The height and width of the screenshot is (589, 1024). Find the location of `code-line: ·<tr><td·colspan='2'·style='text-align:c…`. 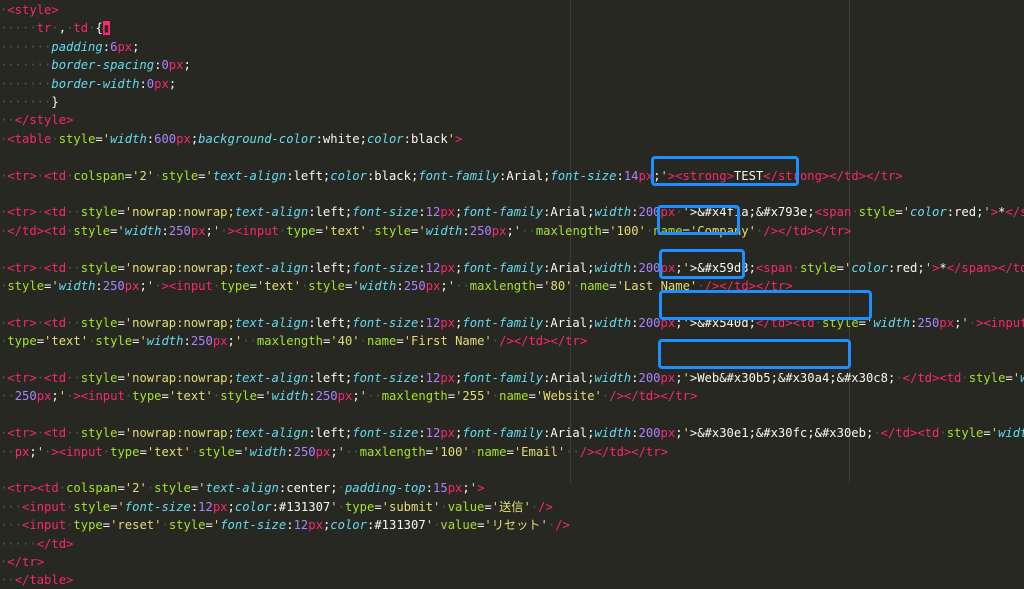

code-line: ·<tr><td·colspan='2'·style='text-align:c… is located at coordinates (242, 488).